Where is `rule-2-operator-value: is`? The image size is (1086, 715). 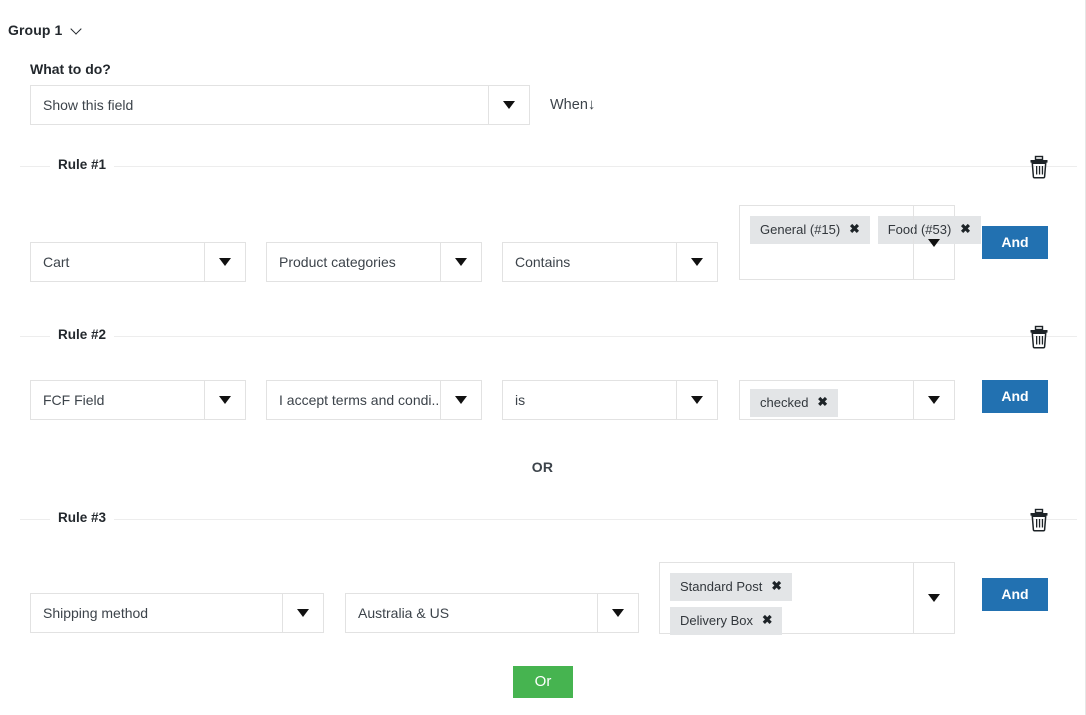
rule-2-operator-value: is is located at coordinates (520, 400).